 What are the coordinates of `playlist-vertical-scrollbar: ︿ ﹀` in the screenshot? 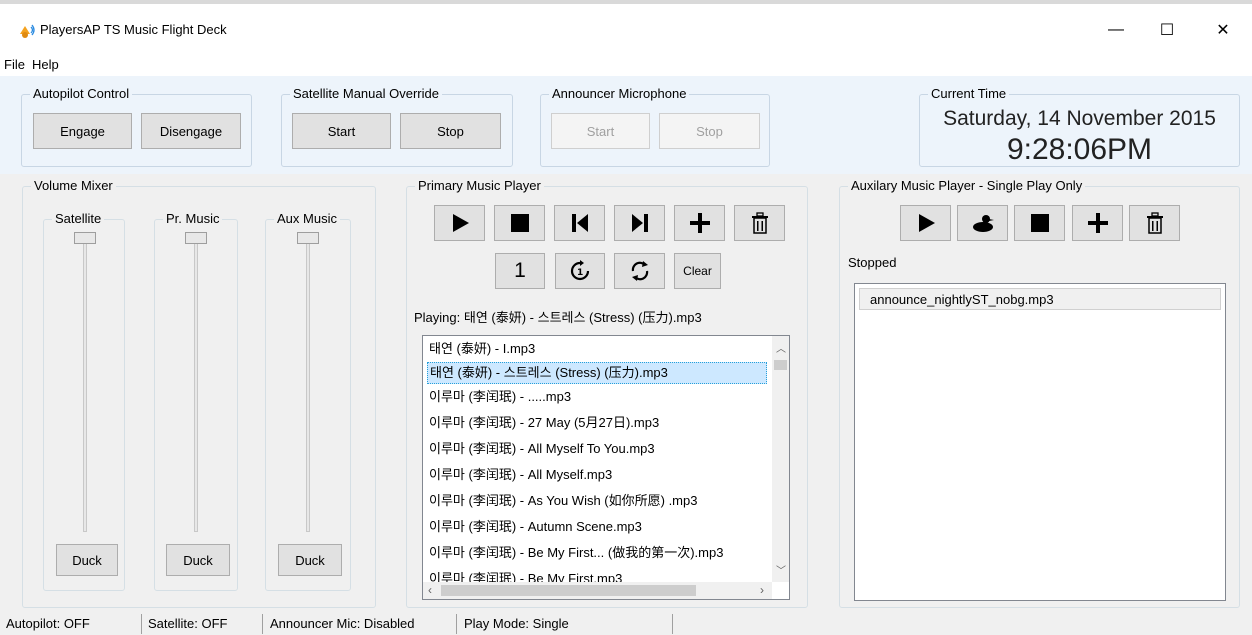 It's located at (780, 459).